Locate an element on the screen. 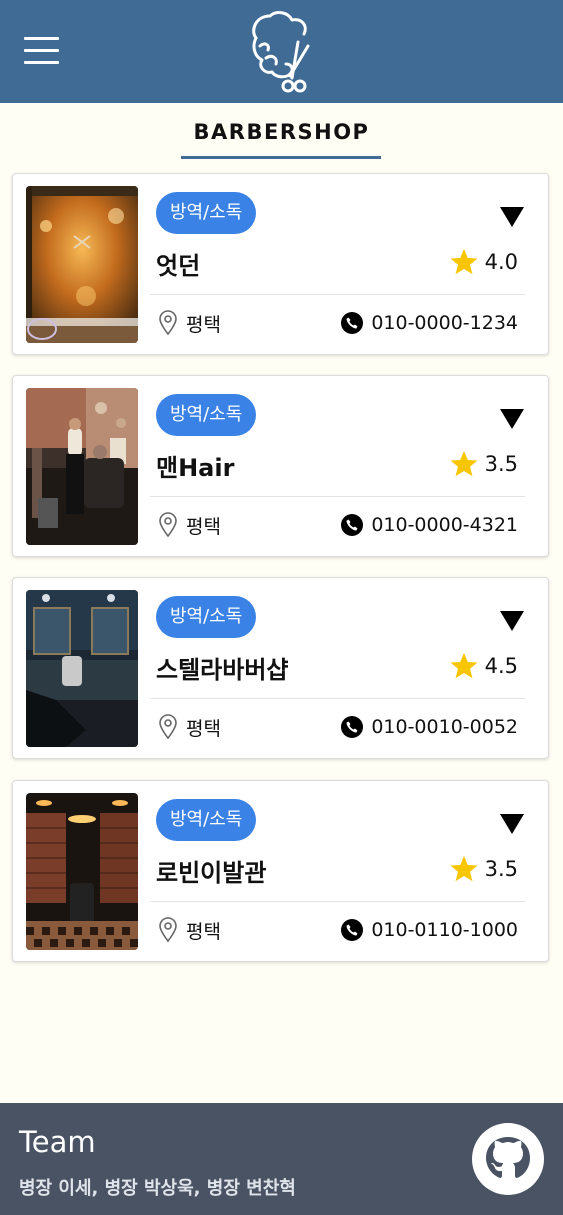  shop-card: 방역/소독 스텔라바버샵 4.5 평택 010-0010-0052 is located at coordinates (280, 668).